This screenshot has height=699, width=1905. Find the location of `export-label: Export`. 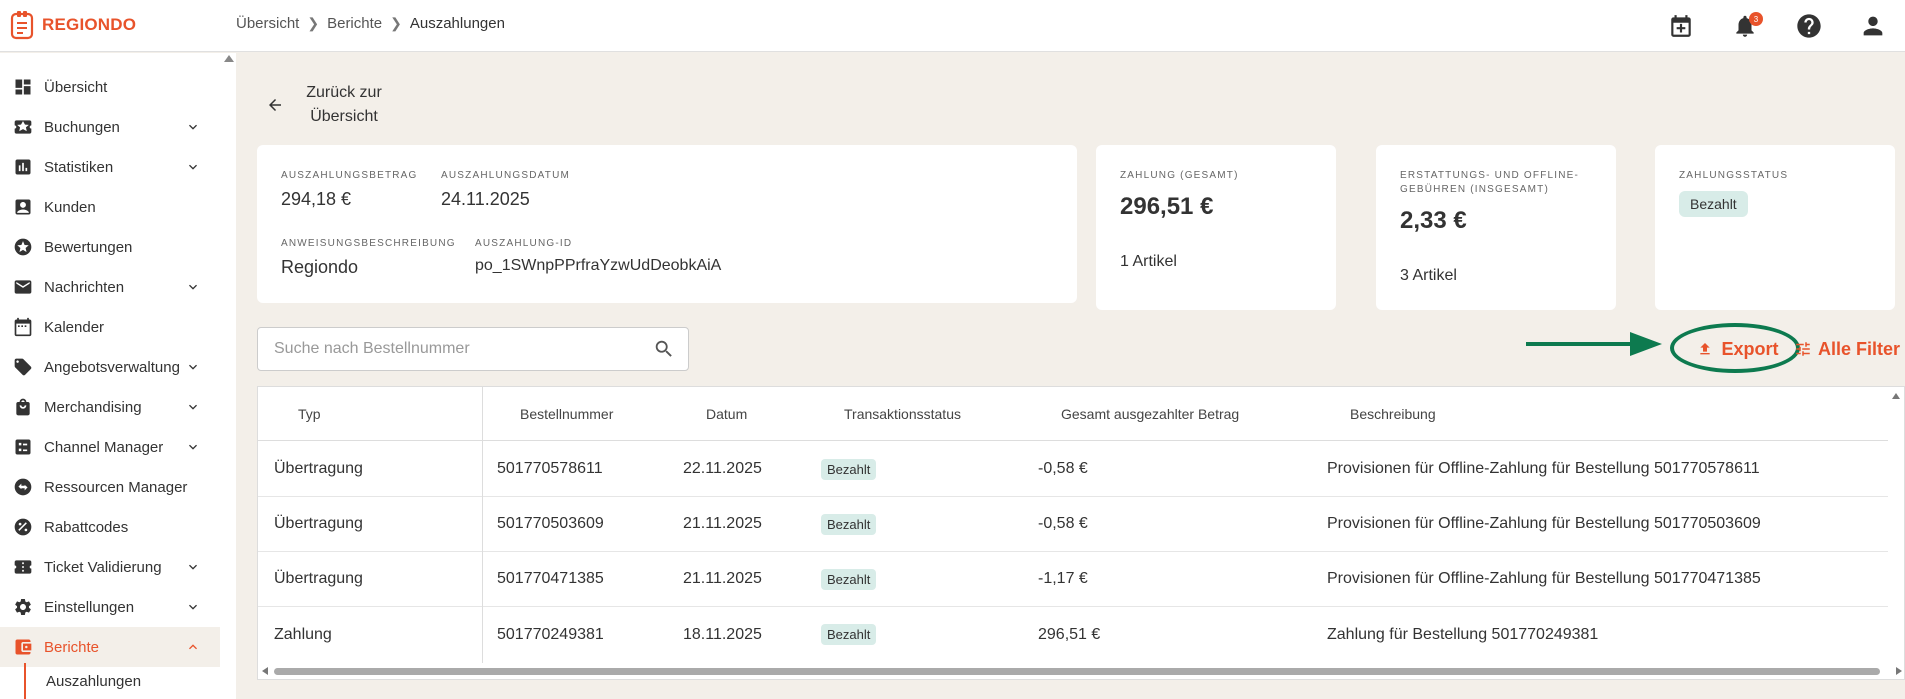

export-label: Export is located at coordinates (1750, 348).